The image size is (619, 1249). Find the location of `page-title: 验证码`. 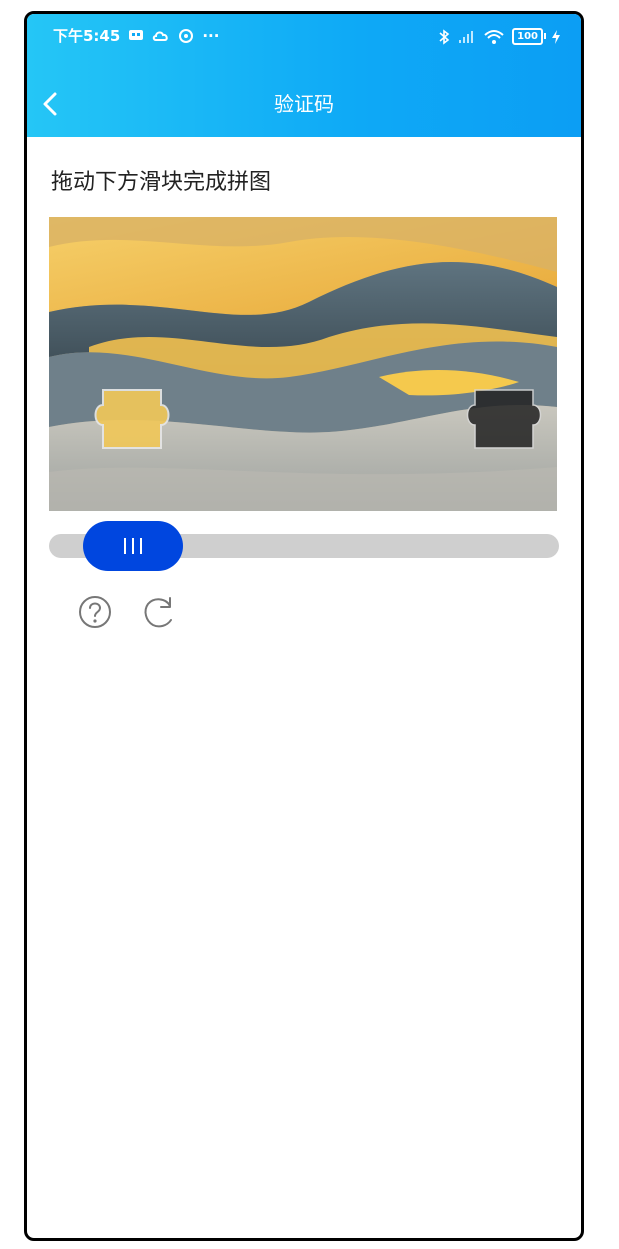

page-title: 验证码 is located at coordinates (304, 104).